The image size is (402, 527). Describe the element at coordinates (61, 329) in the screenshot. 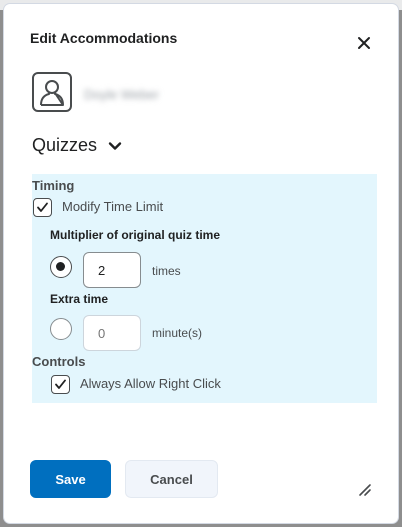

I see `extra-time-radio` at that location.